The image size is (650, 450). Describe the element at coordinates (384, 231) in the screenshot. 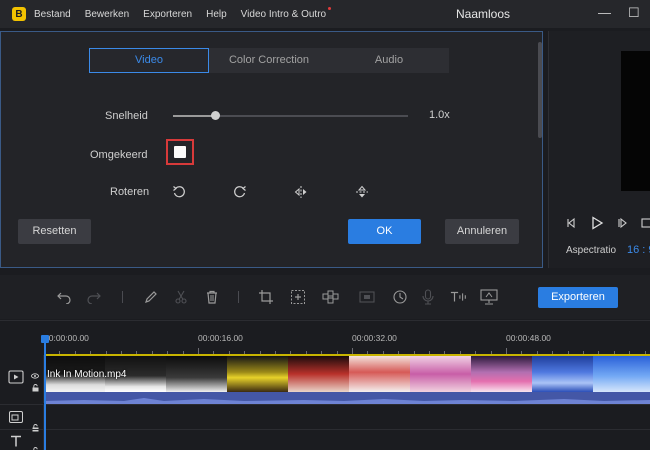

I see `ok-button: OK` at that location.